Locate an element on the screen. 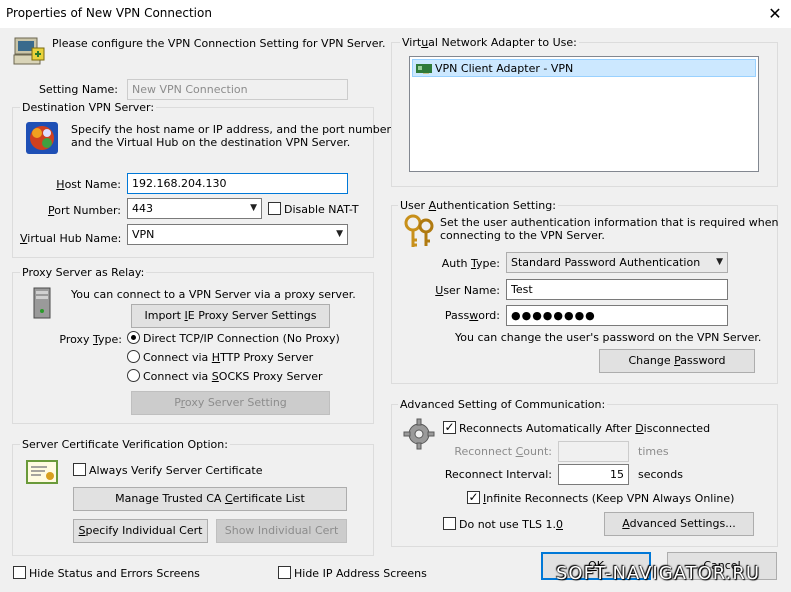 The image size is (791, 592). adapter-listbox: VPN Client Adapter - VPN is located at coordinates (584, 114).